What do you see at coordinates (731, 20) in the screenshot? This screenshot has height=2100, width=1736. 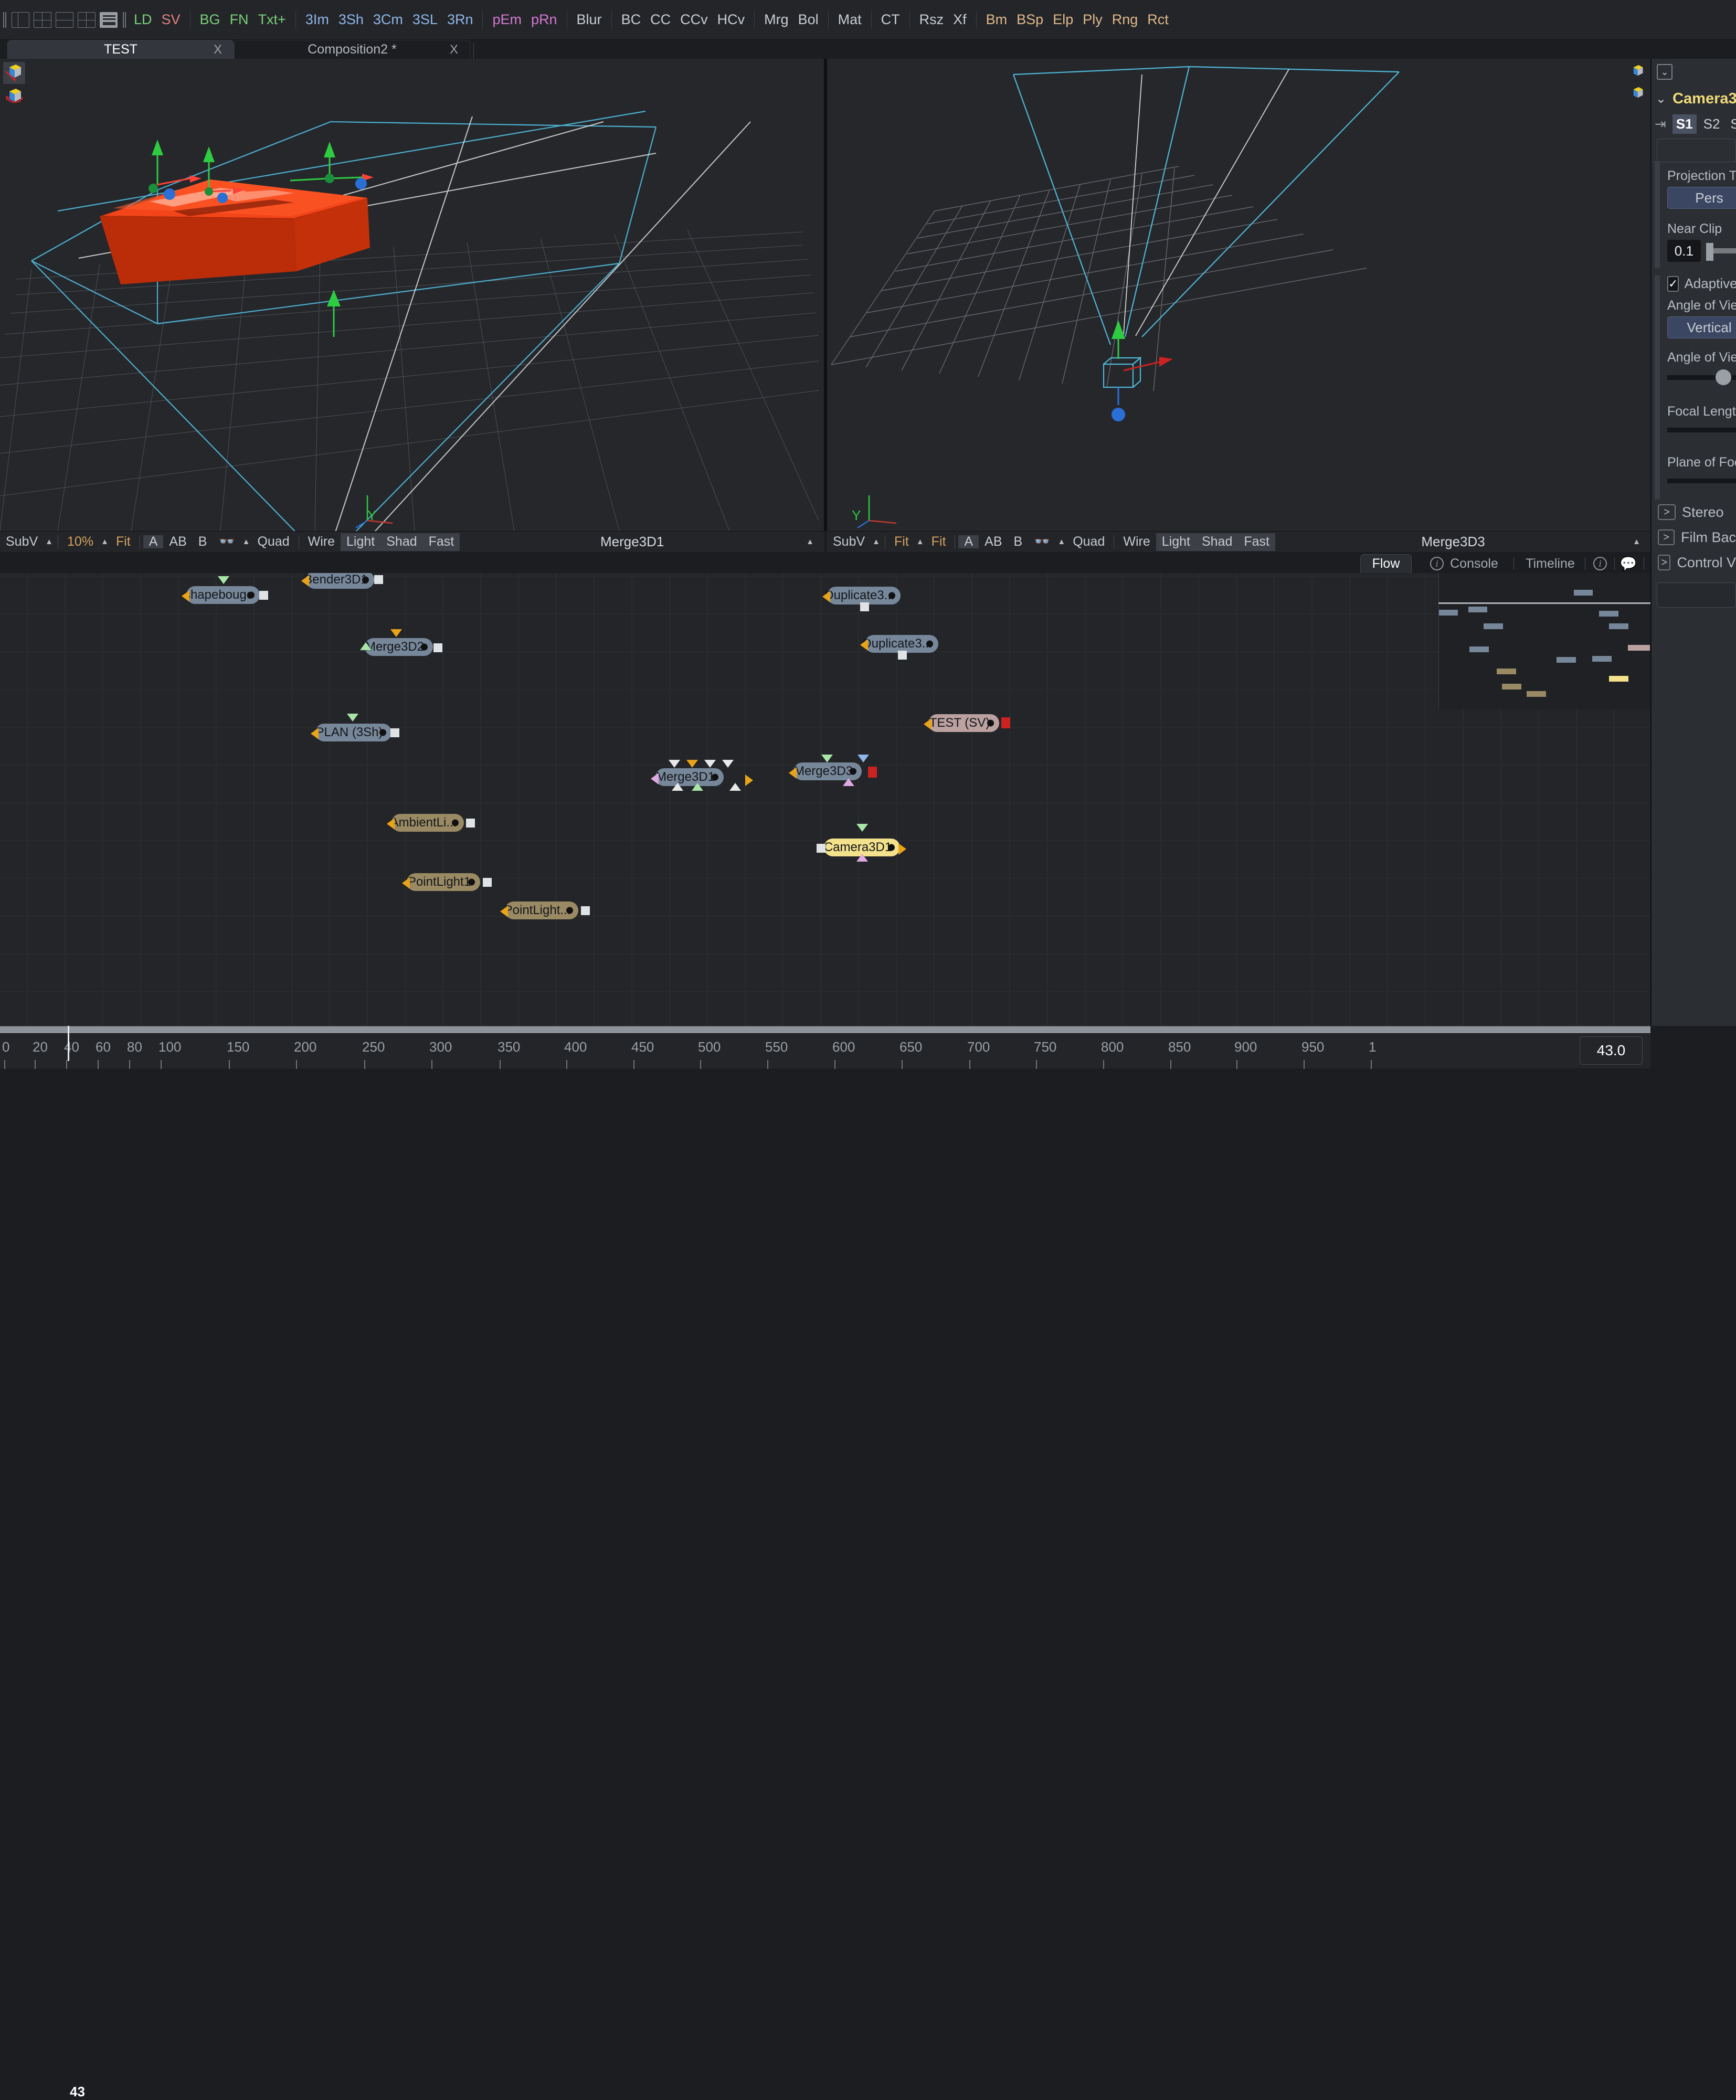 I see `tool-button-hcv: HCv` at bounding box center [731, 20].